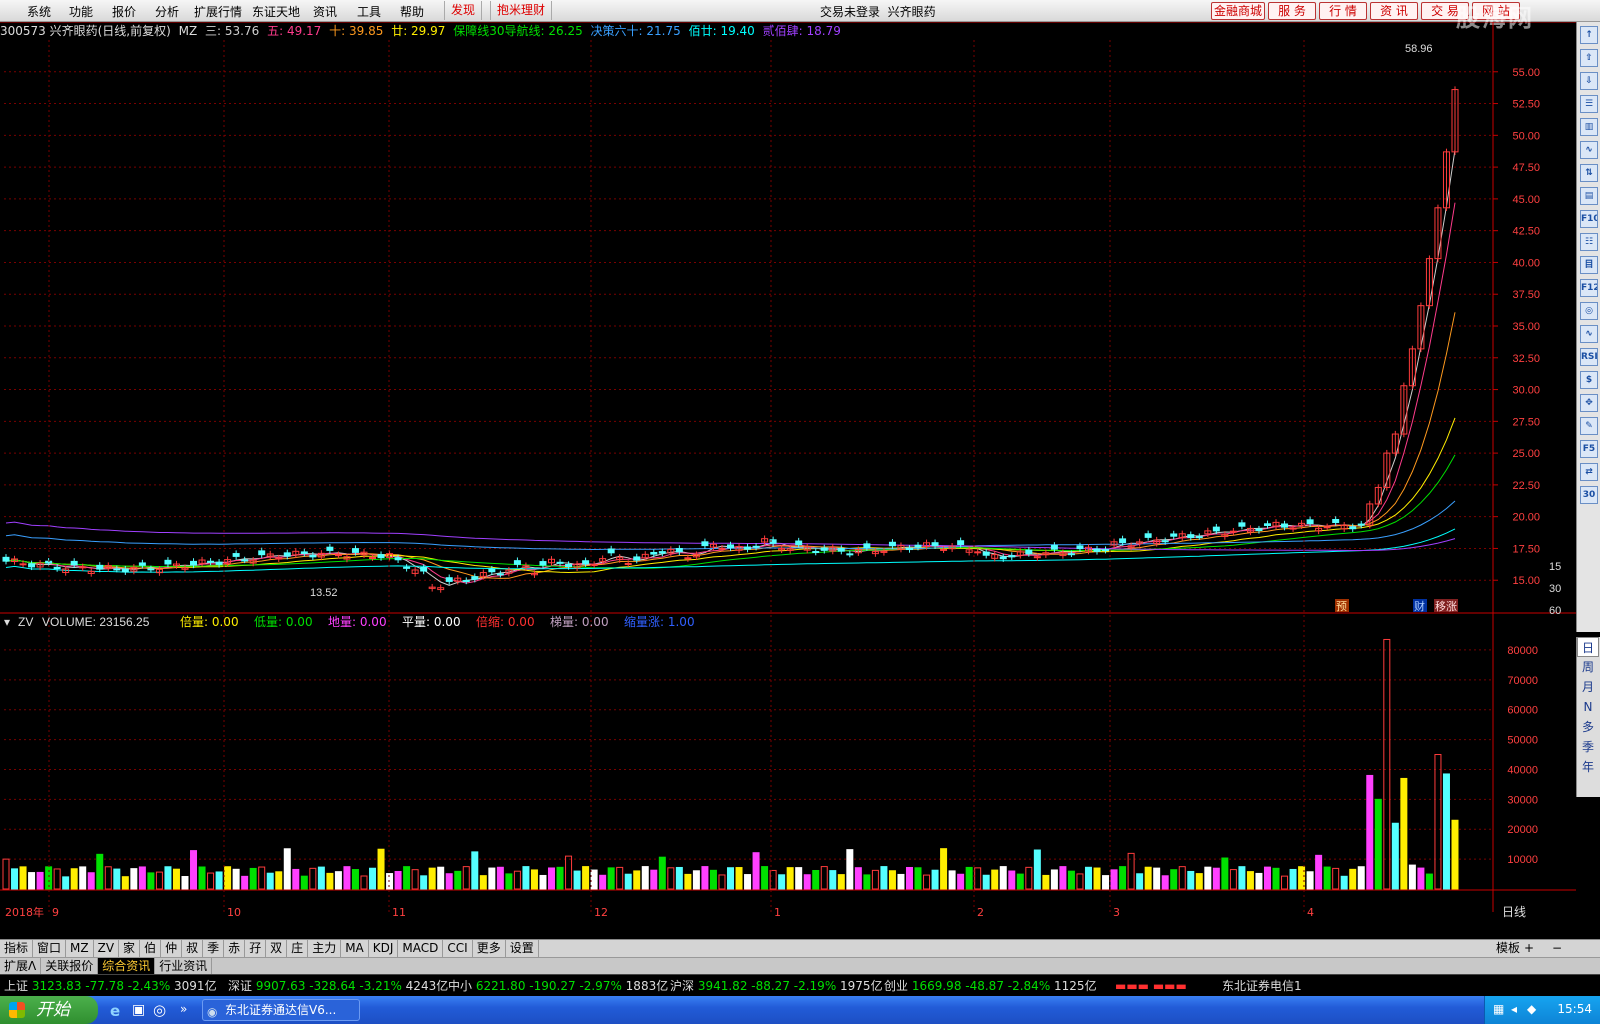 The width and height of the screenshot is (1600, 1024). I want to click on menu-item-analysis: 分析, so click(167, 11).